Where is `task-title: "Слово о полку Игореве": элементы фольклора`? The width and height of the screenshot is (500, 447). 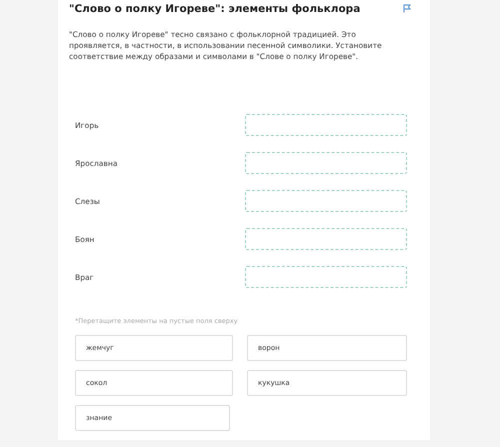 task-title: "Слово о полку Игореве": элементы фольклора is located at coordinates (214, 8).